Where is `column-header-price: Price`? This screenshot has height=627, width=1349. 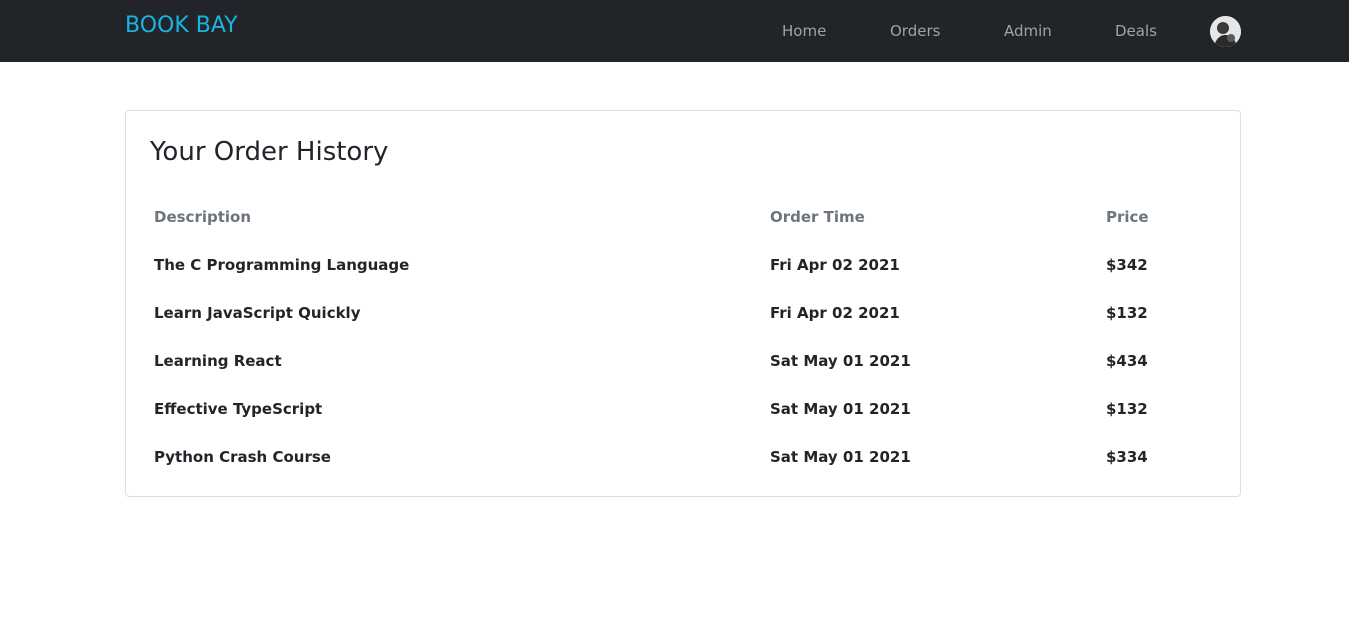
column-header-price: Price is located at coordinates (1127, 217).